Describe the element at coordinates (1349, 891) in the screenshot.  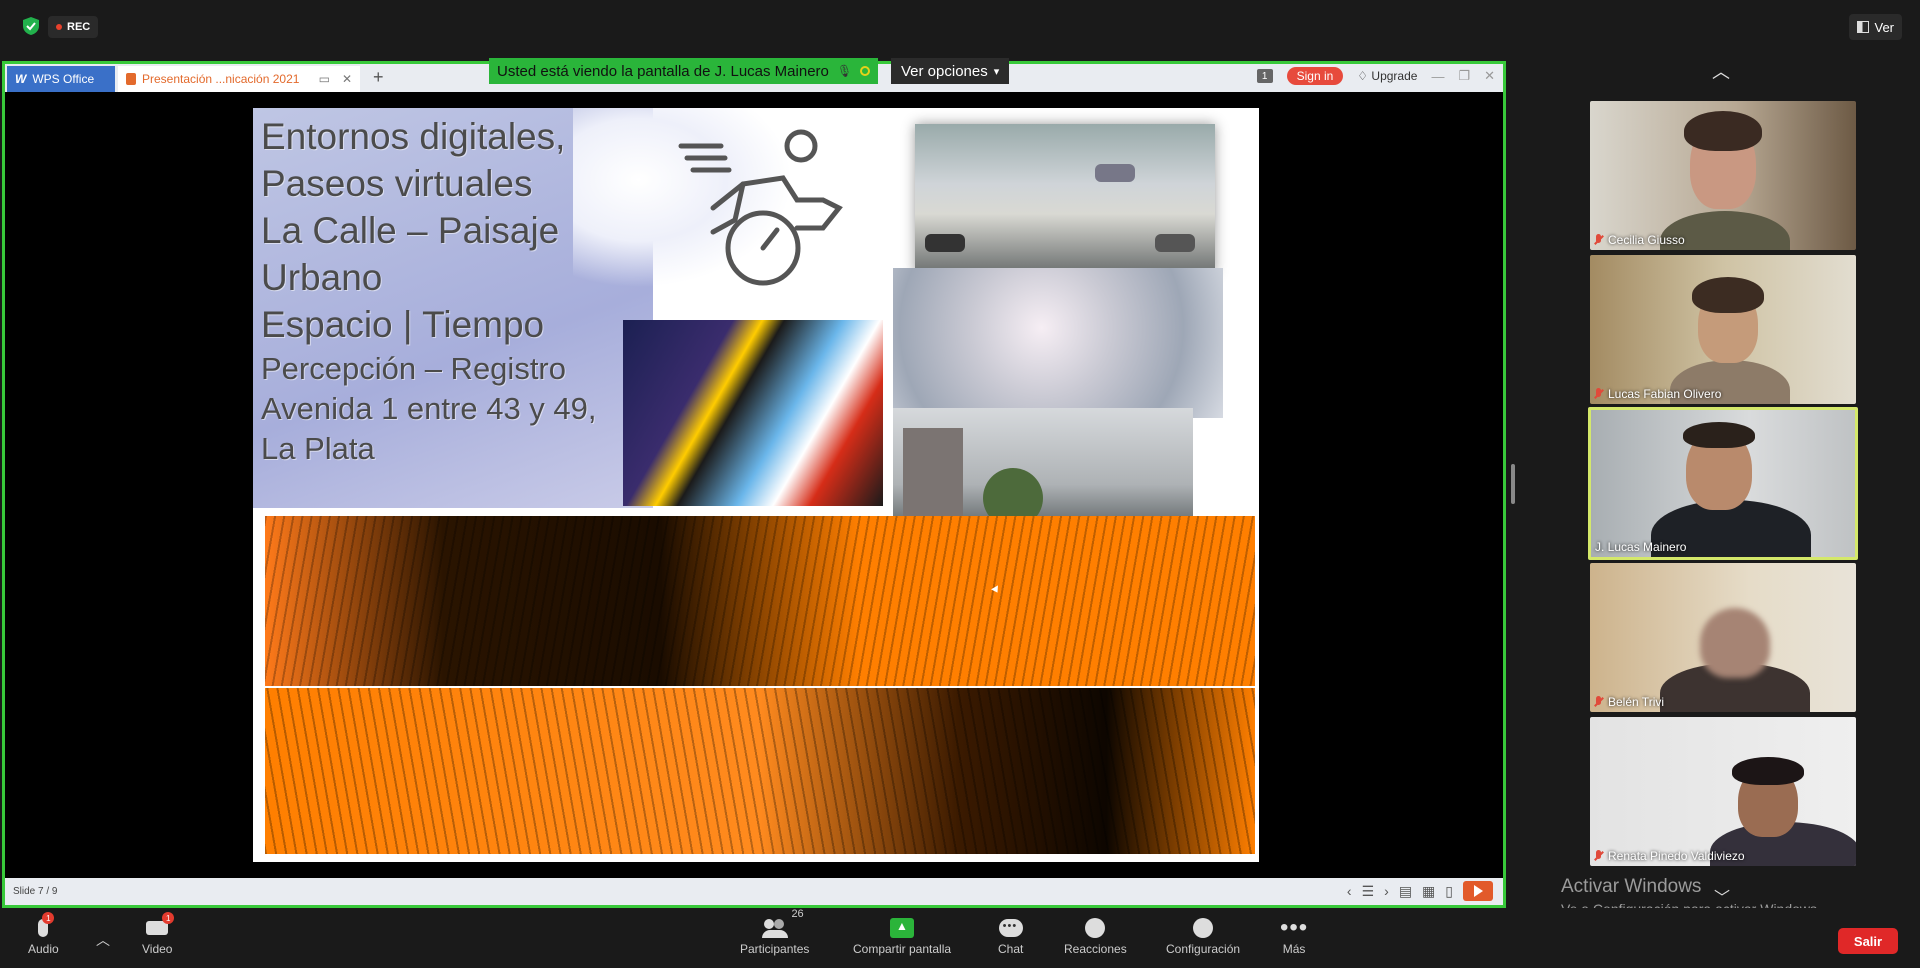
I see `prev-slide-icon: ‹` at that location.